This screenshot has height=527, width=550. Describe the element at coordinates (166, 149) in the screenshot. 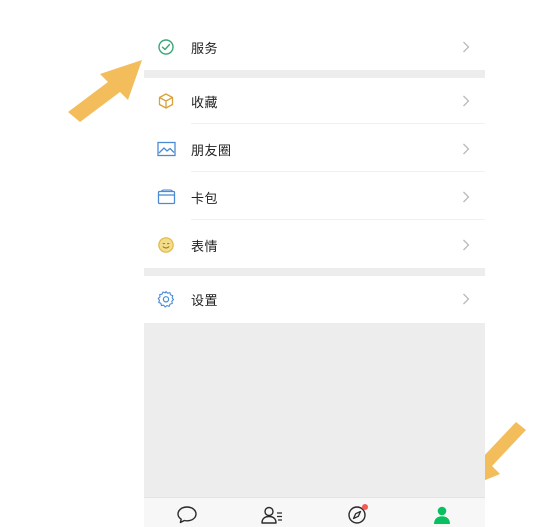

I see `moments-icon` at that location.